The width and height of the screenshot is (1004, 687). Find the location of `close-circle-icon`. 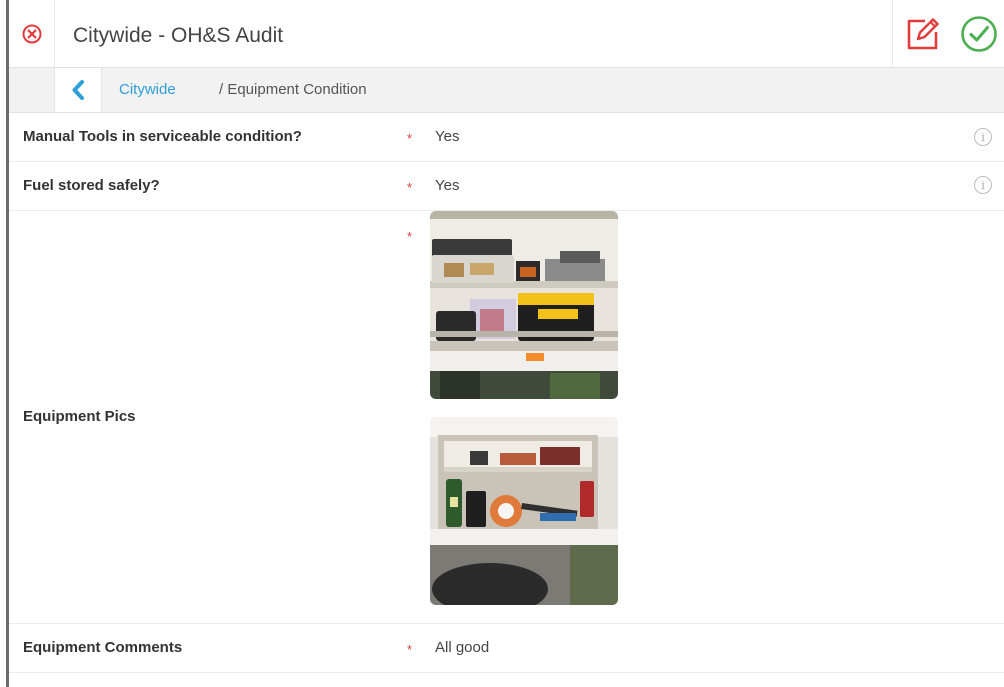

close-circle-icon is located at coordinates (31, 33).